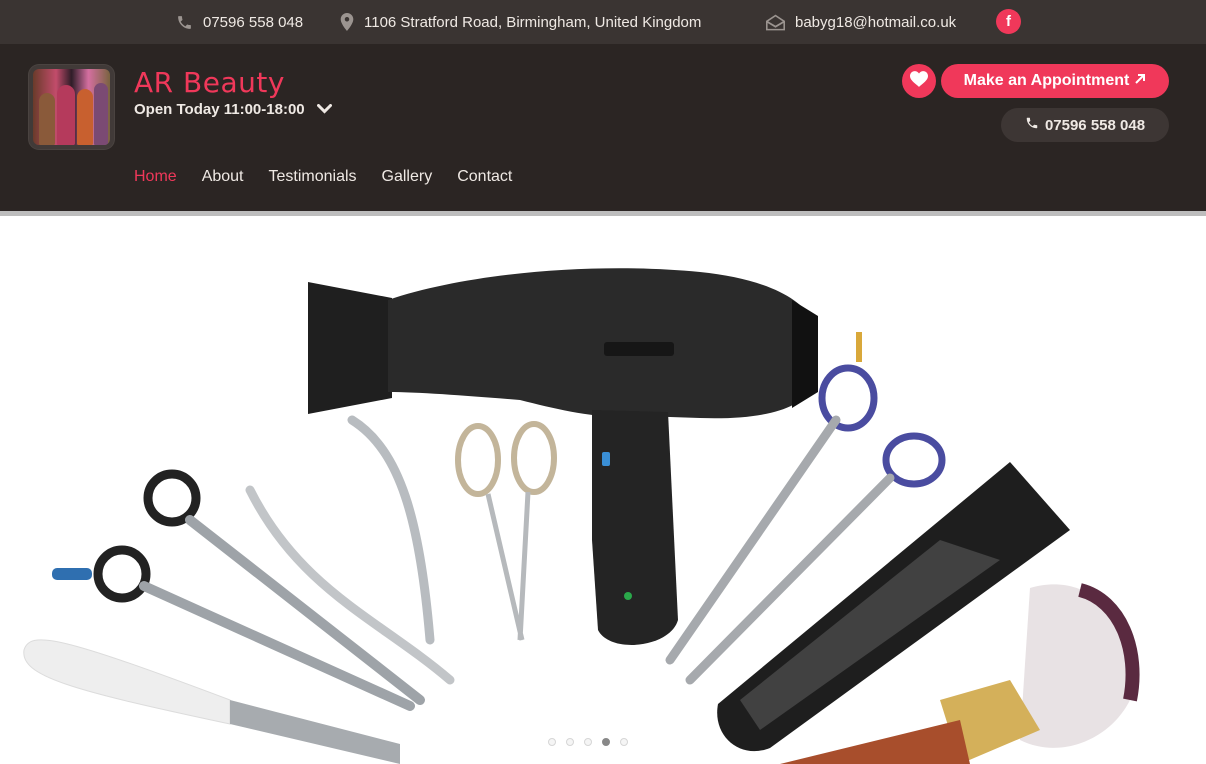 The width and height of the screenshot is (1206, 764). What do you see at coordinates (1095, 125) in the screenshot?
I see `call-button-label: 07596 558 048` at bounding box center [1095, 125].